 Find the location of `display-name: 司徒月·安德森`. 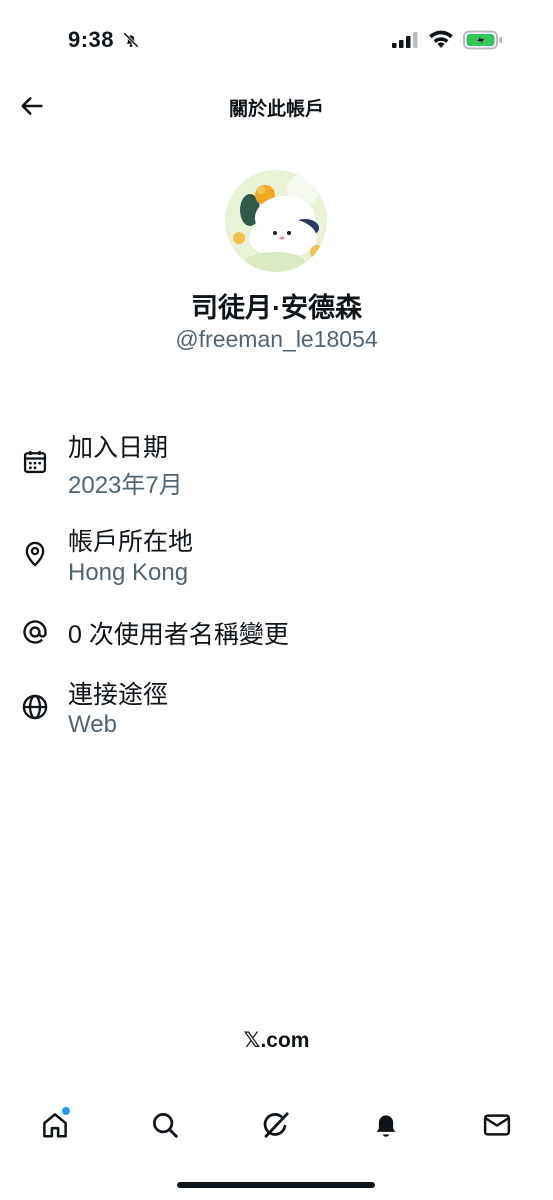

display-name: 司徒月·安德森 is located at coordinates (276, 308).